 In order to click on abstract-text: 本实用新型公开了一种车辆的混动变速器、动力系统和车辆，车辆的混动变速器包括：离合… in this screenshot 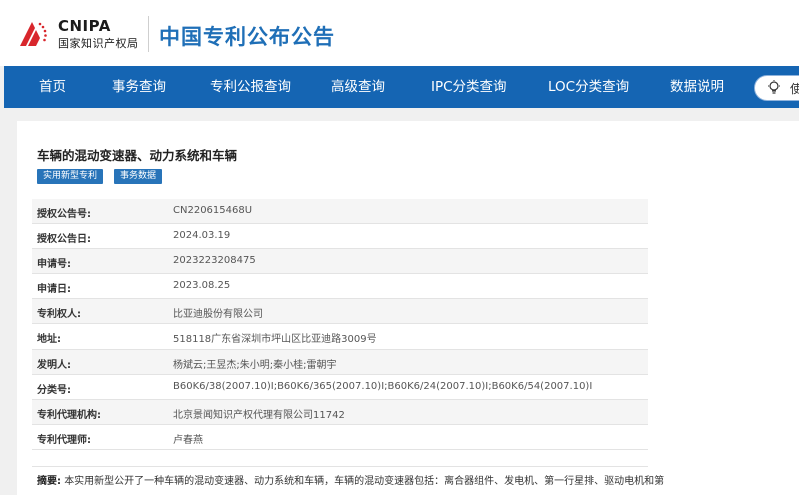, I will do `click(364, 481)`.